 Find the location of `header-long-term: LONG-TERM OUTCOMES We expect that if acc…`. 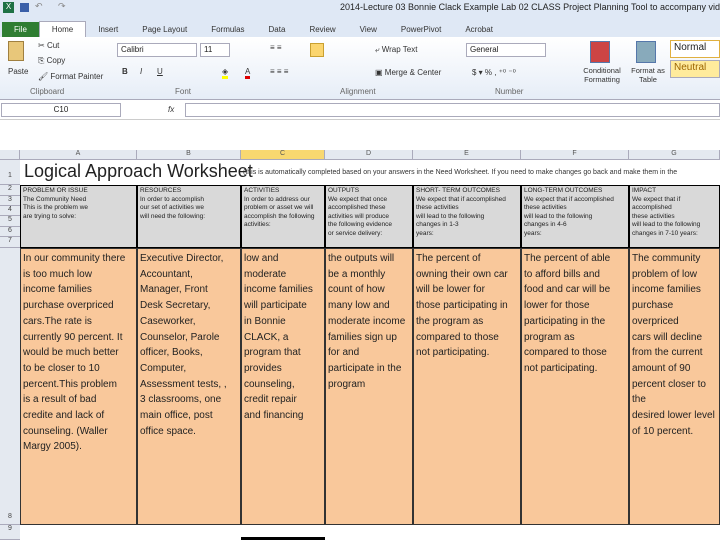

header-long-term: LONG-TERM OUTCOMES We expect that if acc… is located at coordinates (575, 216).